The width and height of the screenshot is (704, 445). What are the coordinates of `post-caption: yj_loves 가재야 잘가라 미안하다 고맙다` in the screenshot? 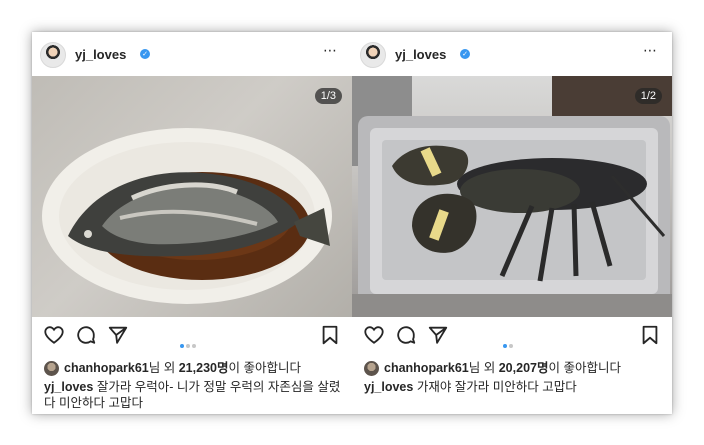 It's located at (514, 387).